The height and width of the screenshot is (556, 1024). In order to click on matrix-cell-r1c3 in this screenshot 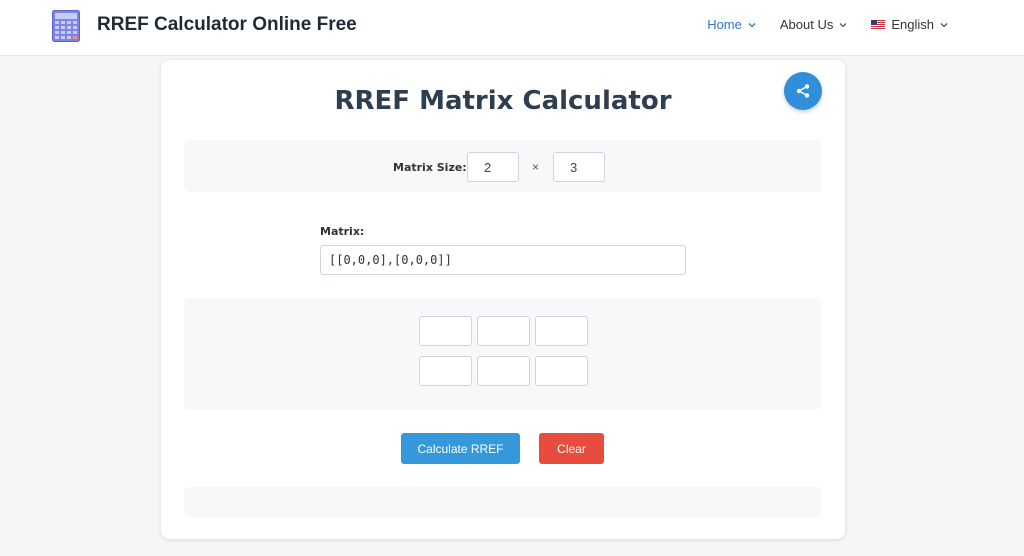, I will do `click(561, 331)`.